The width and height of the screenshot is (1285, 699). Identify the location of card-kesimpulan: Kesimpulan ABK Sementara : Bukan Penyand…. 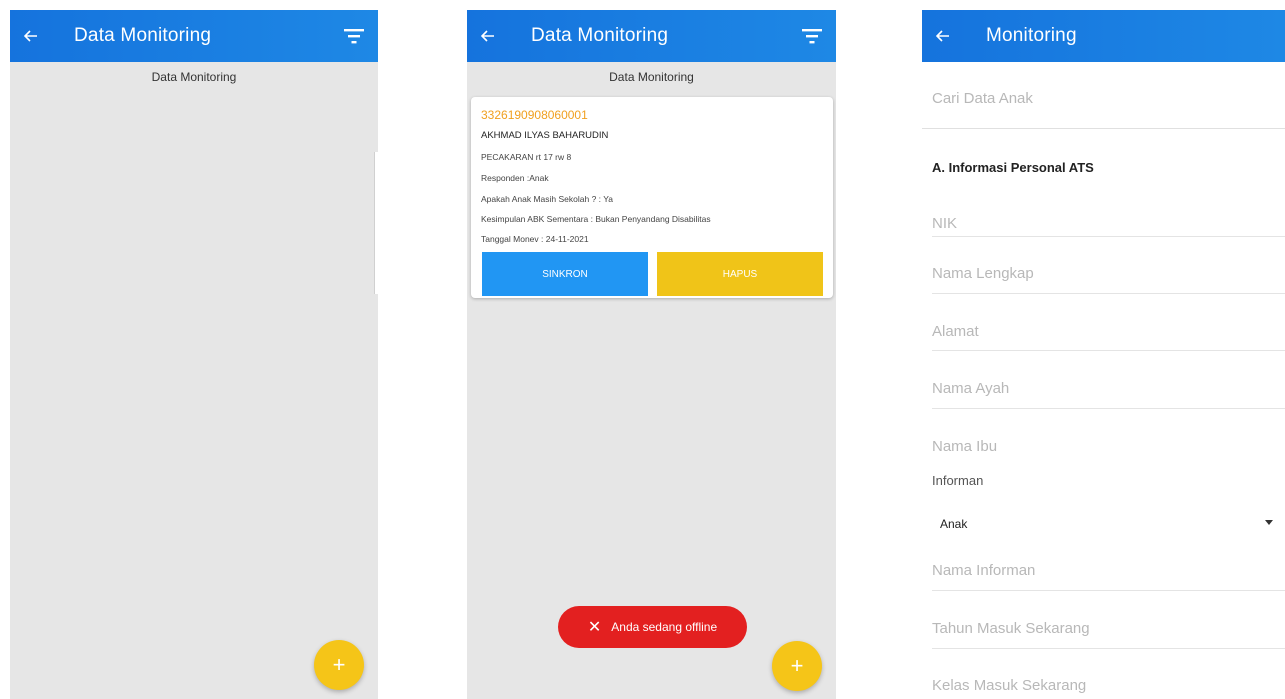
(596, 219).